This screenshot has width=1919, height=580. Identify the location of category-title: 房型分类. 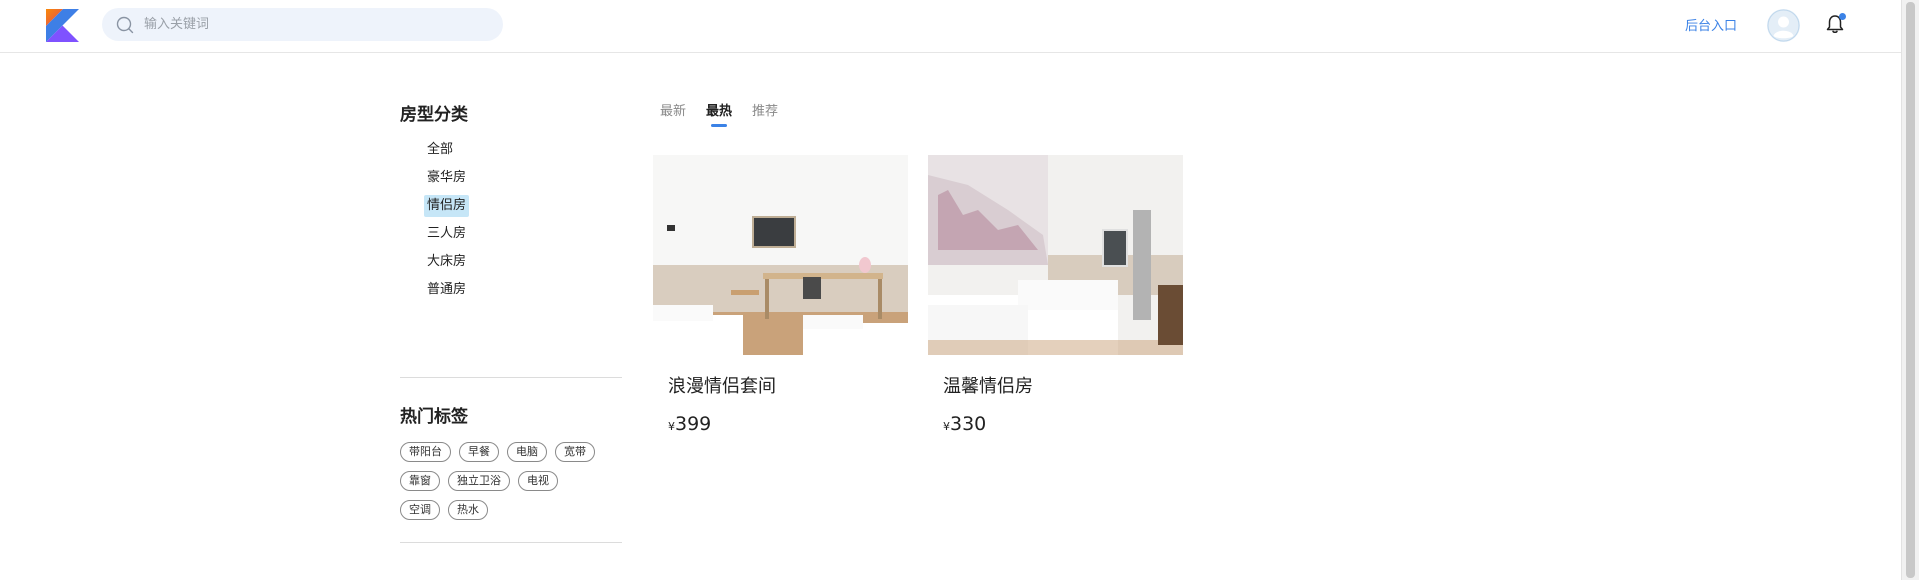
(434, 115).